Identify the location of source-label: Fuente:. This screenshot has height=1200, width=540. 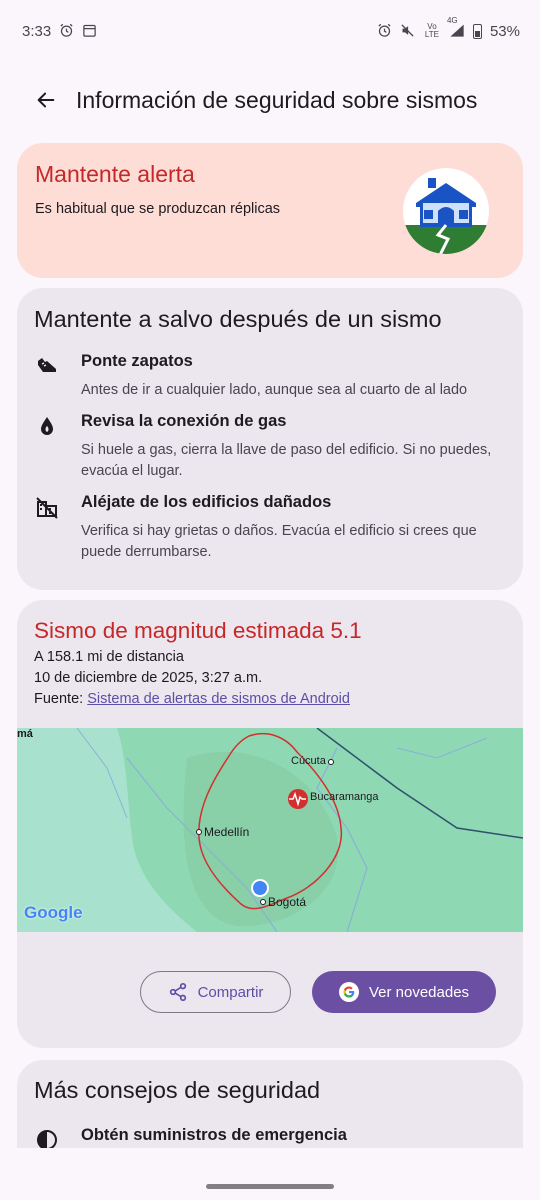
(59, 699).